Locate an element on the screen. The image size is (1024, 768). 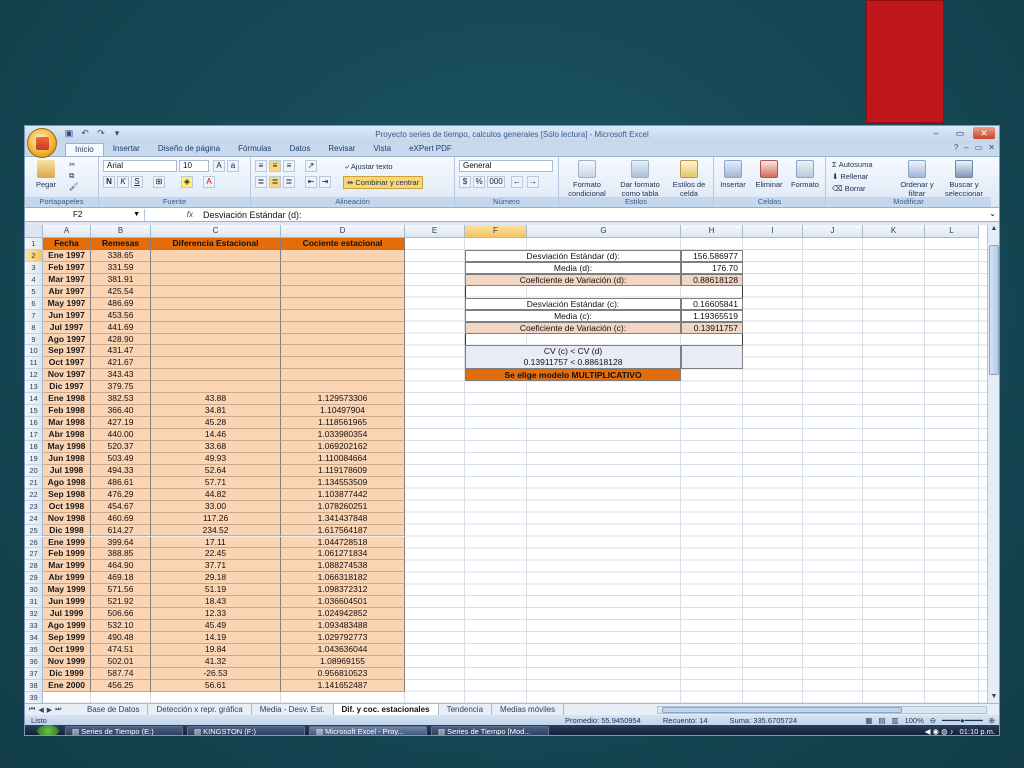
cv-c-label: Coeficiente de Variación (c): is located at coordinates (573, 327).